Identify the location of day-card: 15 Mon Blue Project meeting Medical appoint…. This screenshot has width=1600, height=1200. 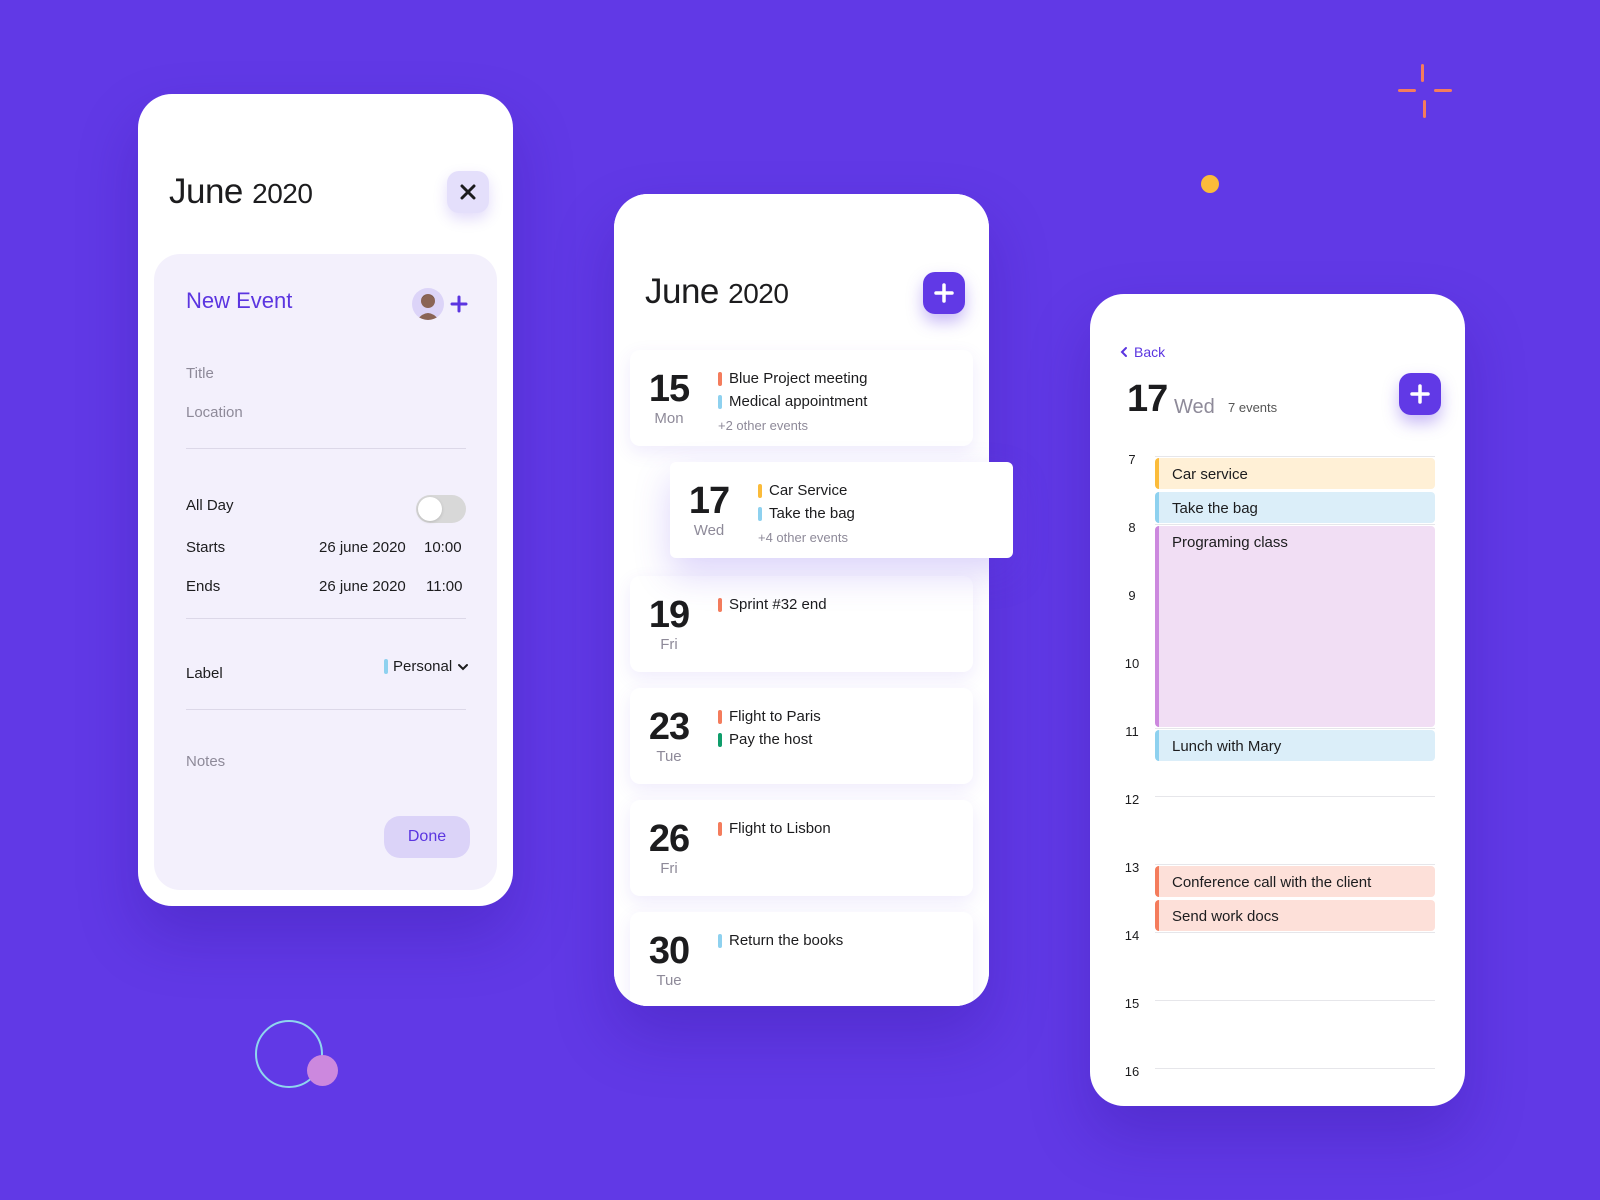
(801, 398).